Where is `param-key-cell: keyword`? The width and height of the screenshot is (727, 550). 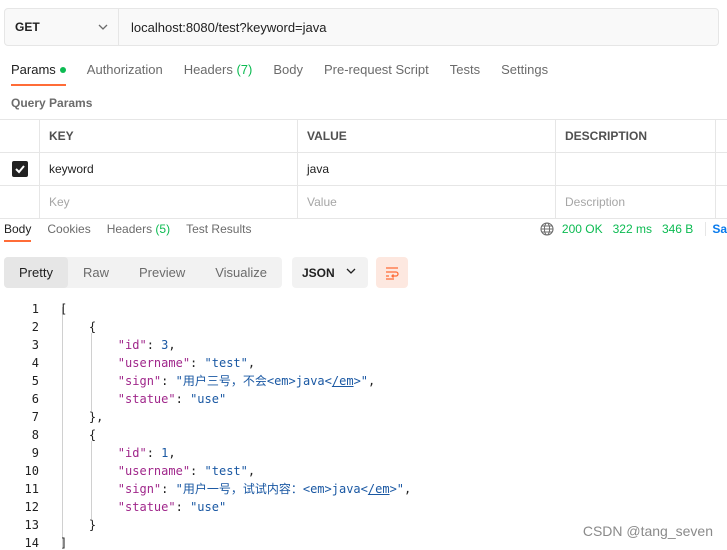
param-key-cell: keyword is located at coordinates (169, 169).